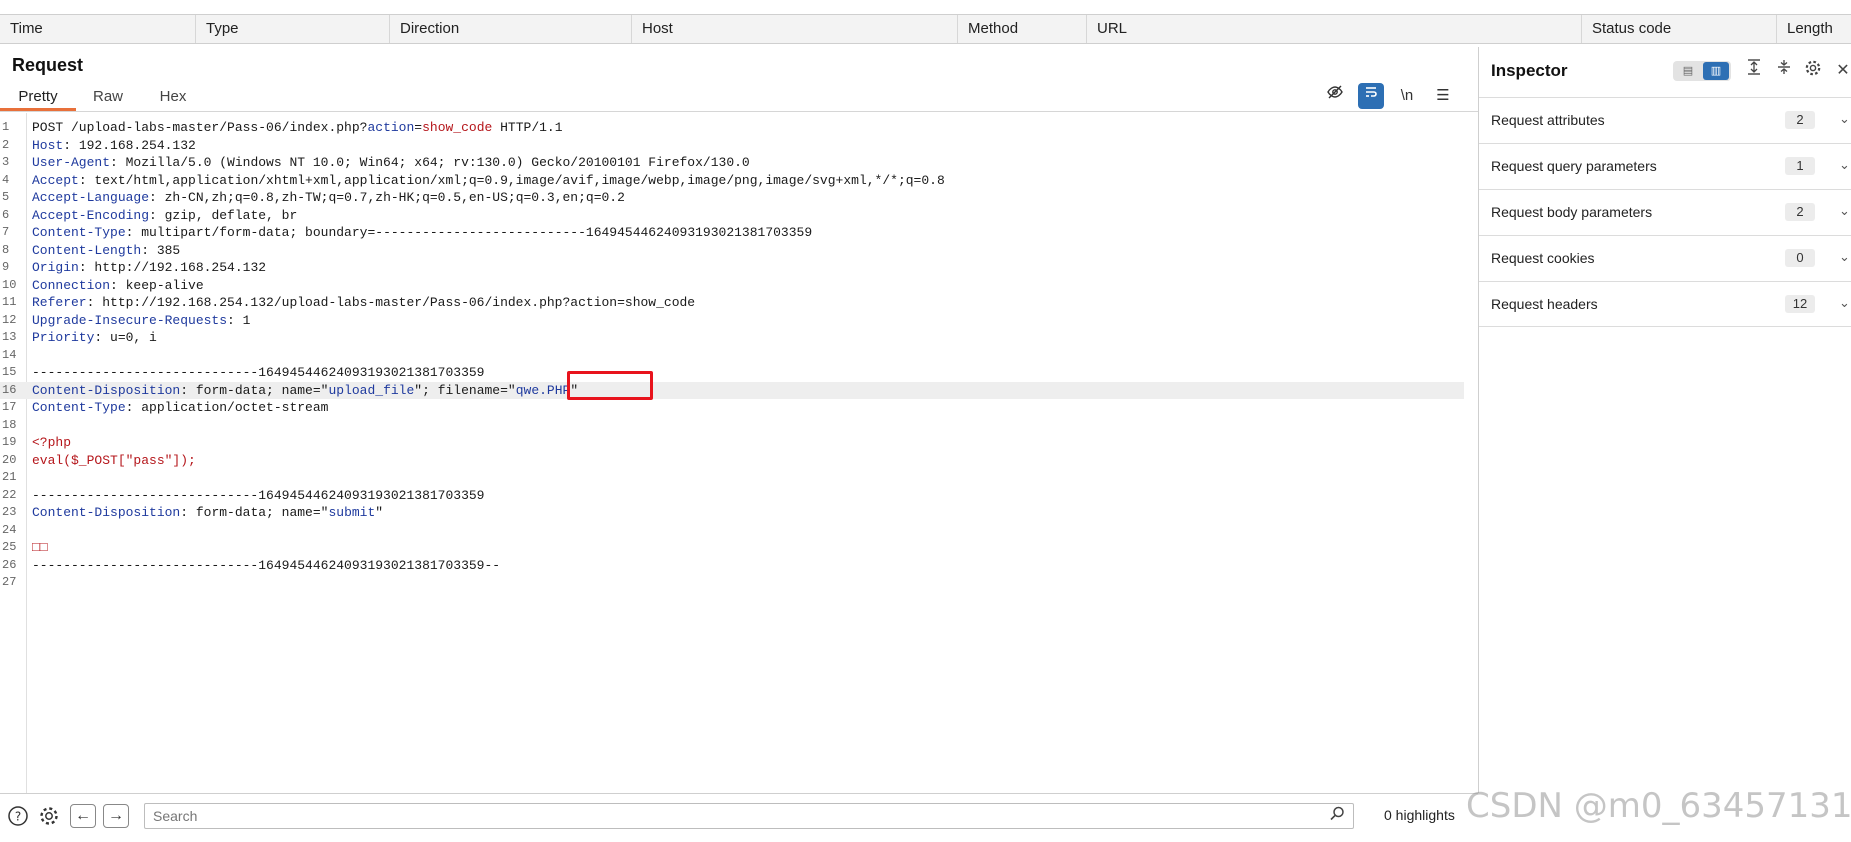 This screenshot has height=842, width=1851. I want to click on tab-hex: Hex, so click(173, 98).